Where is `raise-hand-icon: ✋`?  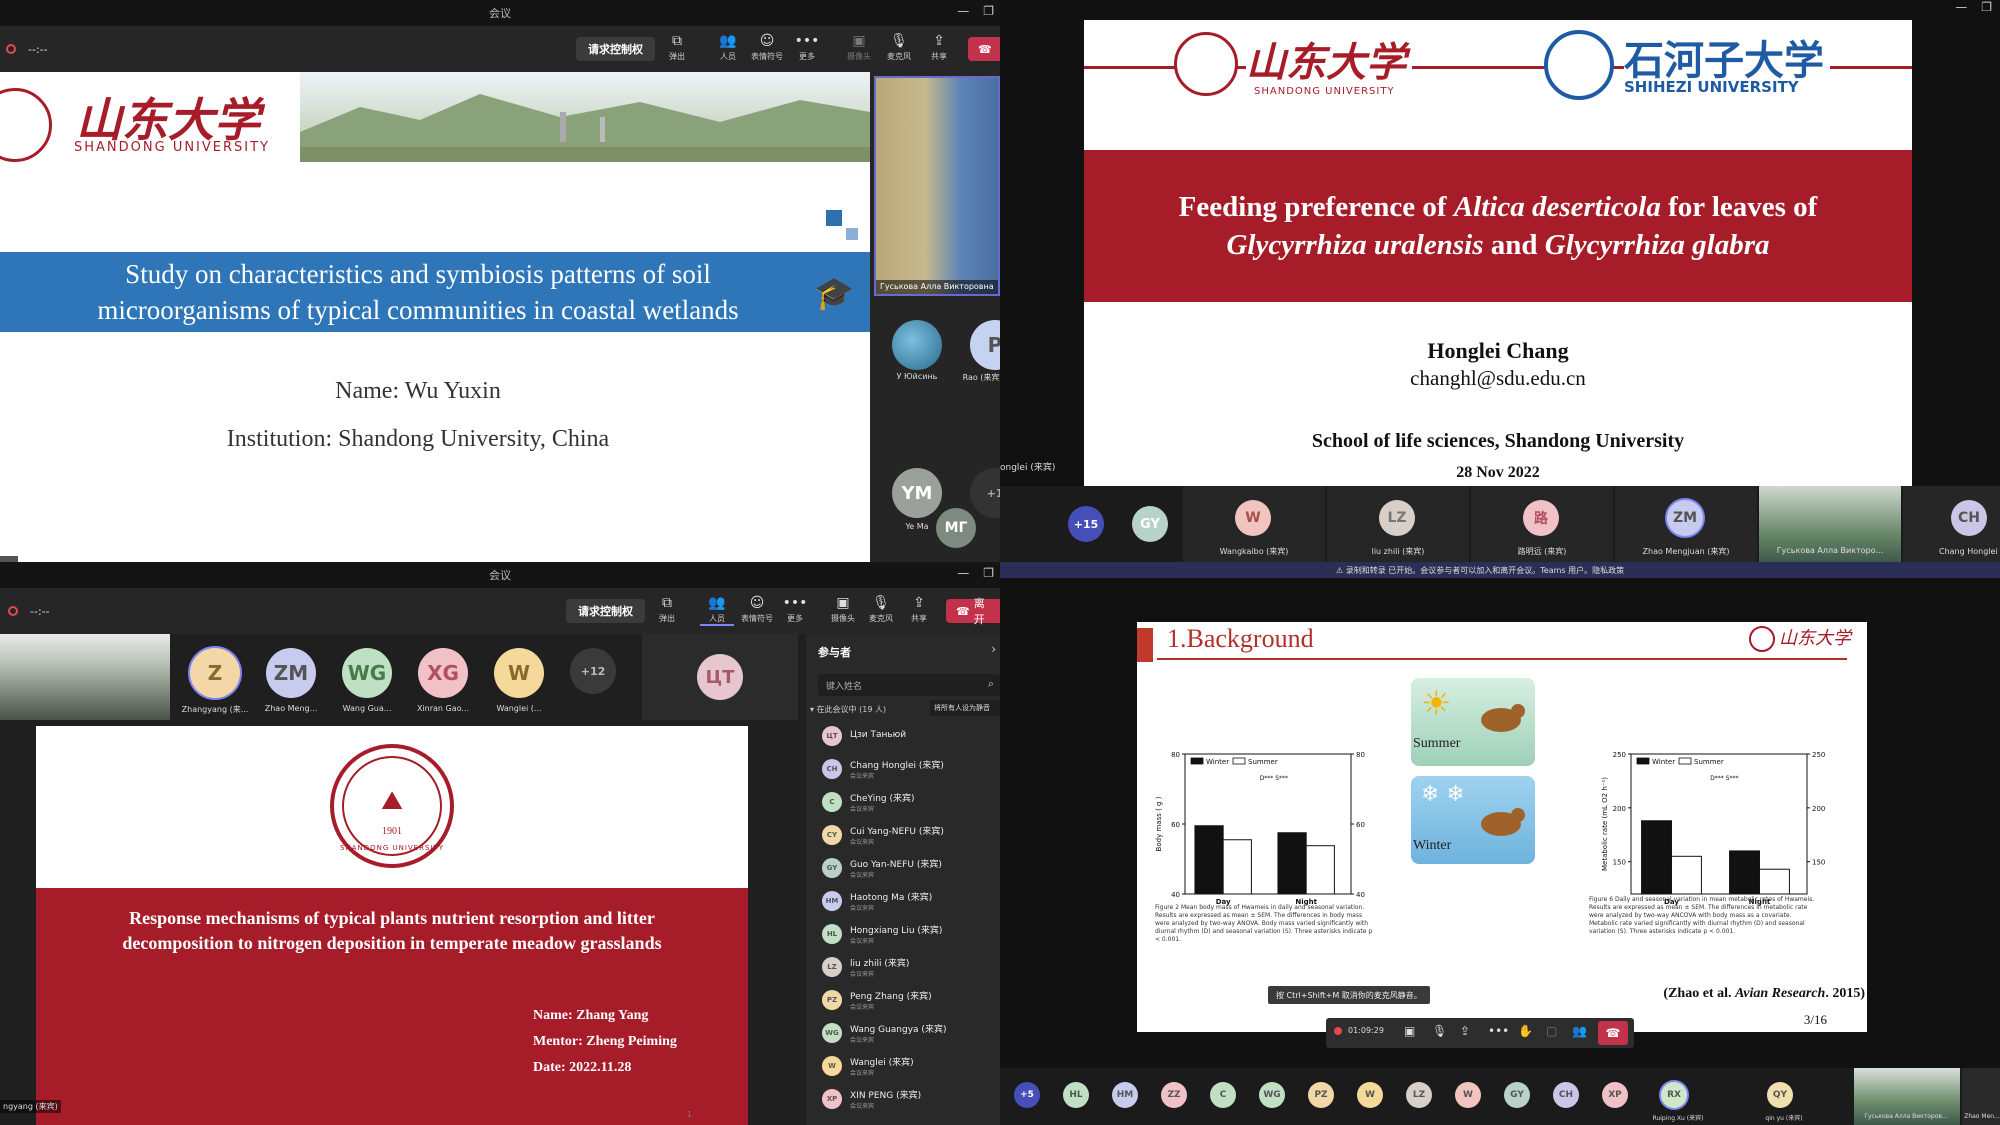
raise-hand-icon: ✋ is located at coordinates (1525, 1031).